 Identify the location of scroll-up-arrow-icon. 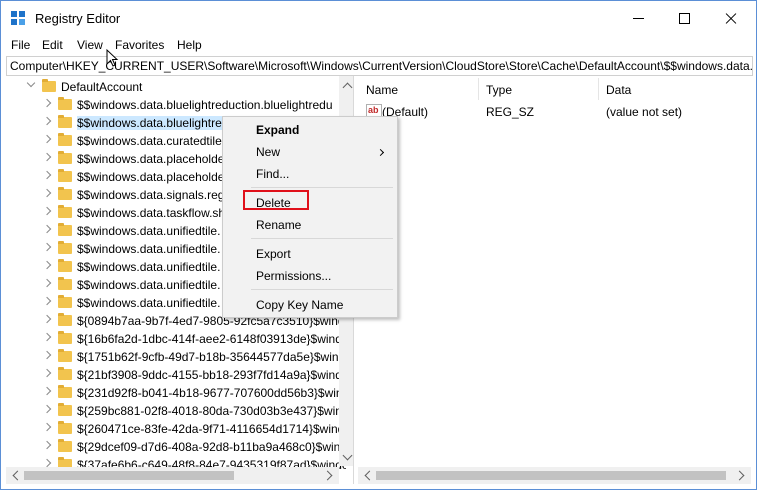
(347, 87).